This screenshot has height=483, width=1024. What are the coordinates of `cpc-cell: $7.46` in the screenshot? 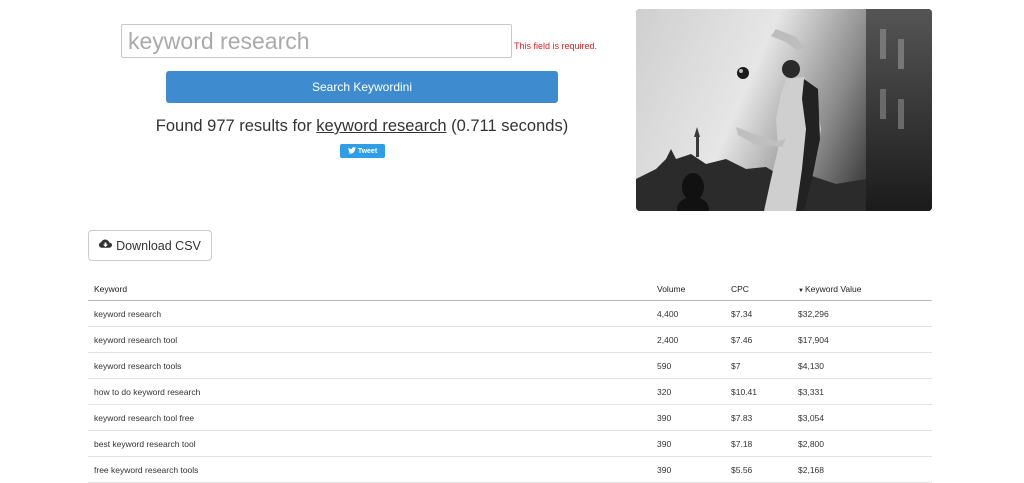 It's located at (758, 339).